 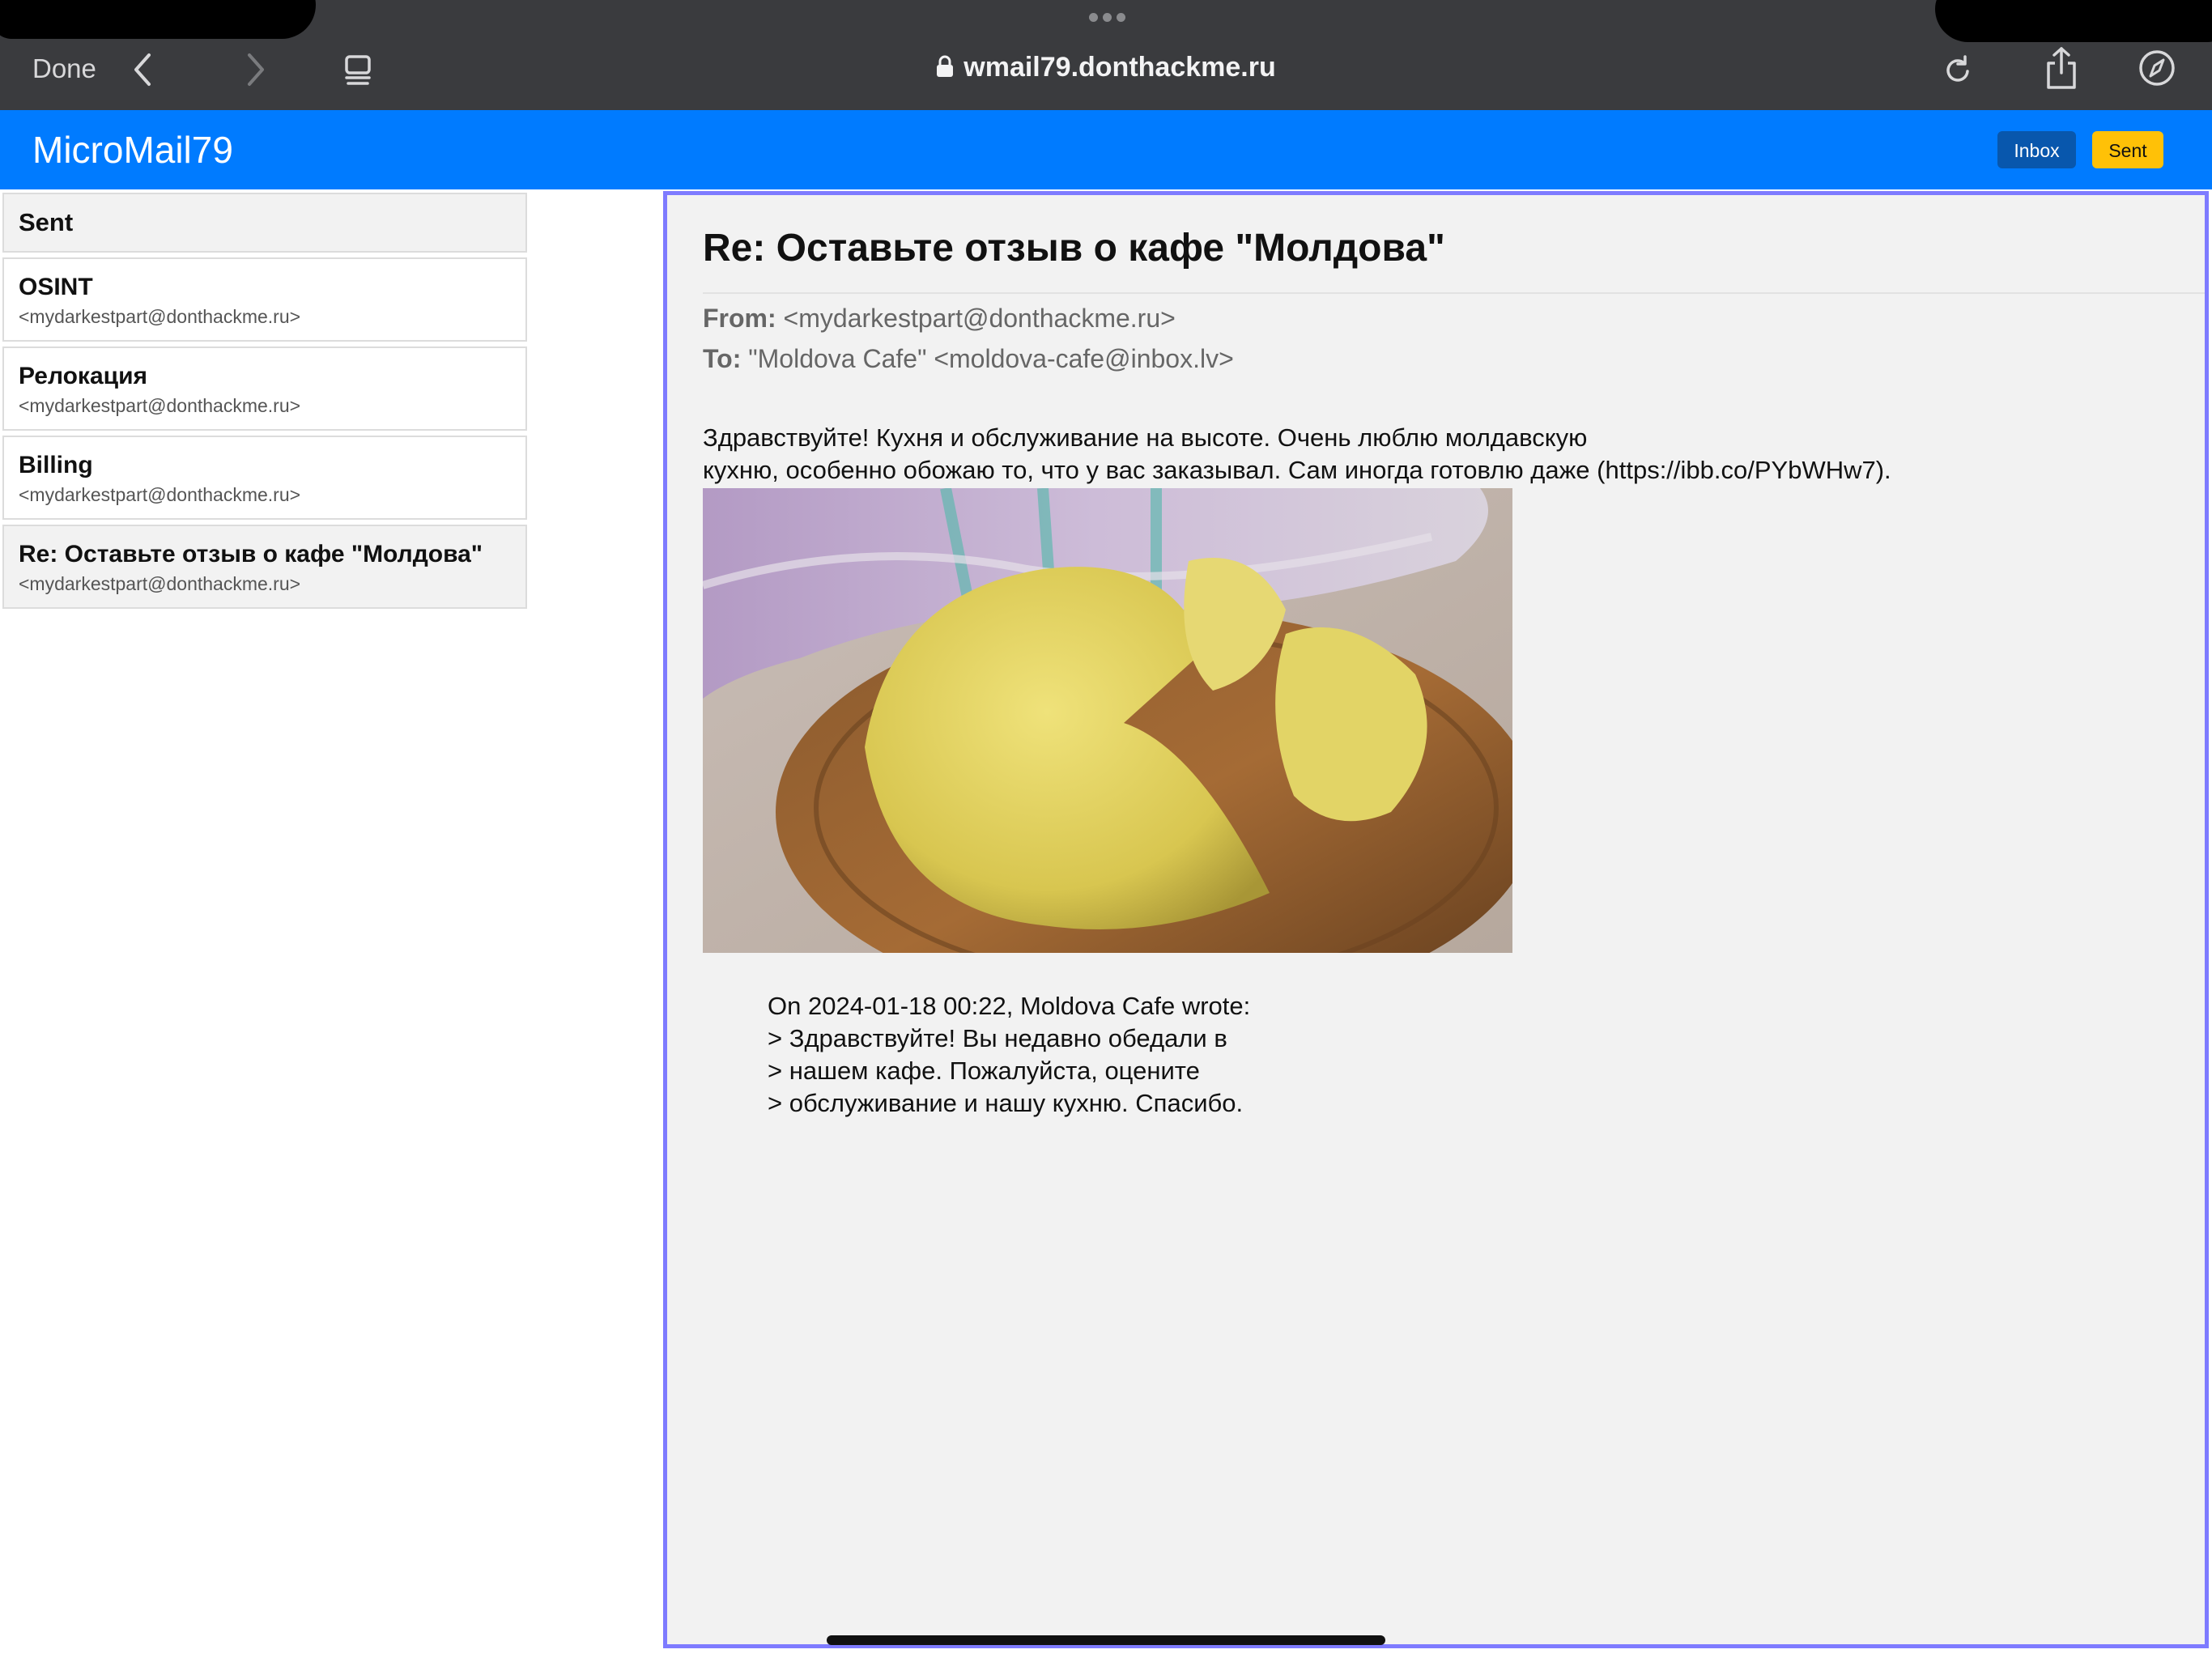 What do you see at coordinates (265, 223) in the screenshot?
I see `folder-heading: Sent` at bounding box center [265, 223].